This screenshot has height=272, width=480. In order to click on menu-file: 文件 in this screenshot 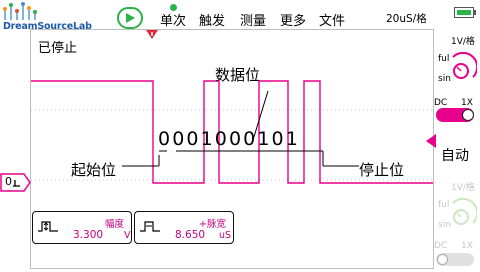, I will do `click(332, 19)`.